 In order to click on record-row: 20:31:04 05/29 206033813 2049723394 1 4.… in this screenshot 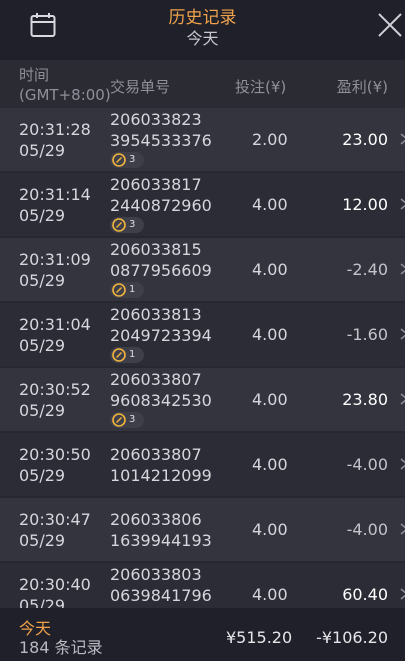, I will do `click(202, 334)`.